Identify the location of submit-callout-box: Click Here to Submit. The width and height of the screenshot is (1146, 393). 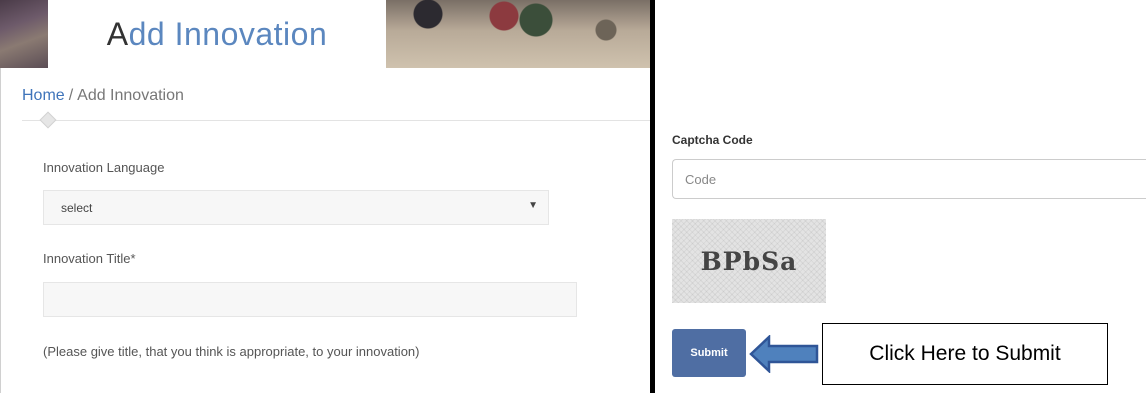
(965, 354).